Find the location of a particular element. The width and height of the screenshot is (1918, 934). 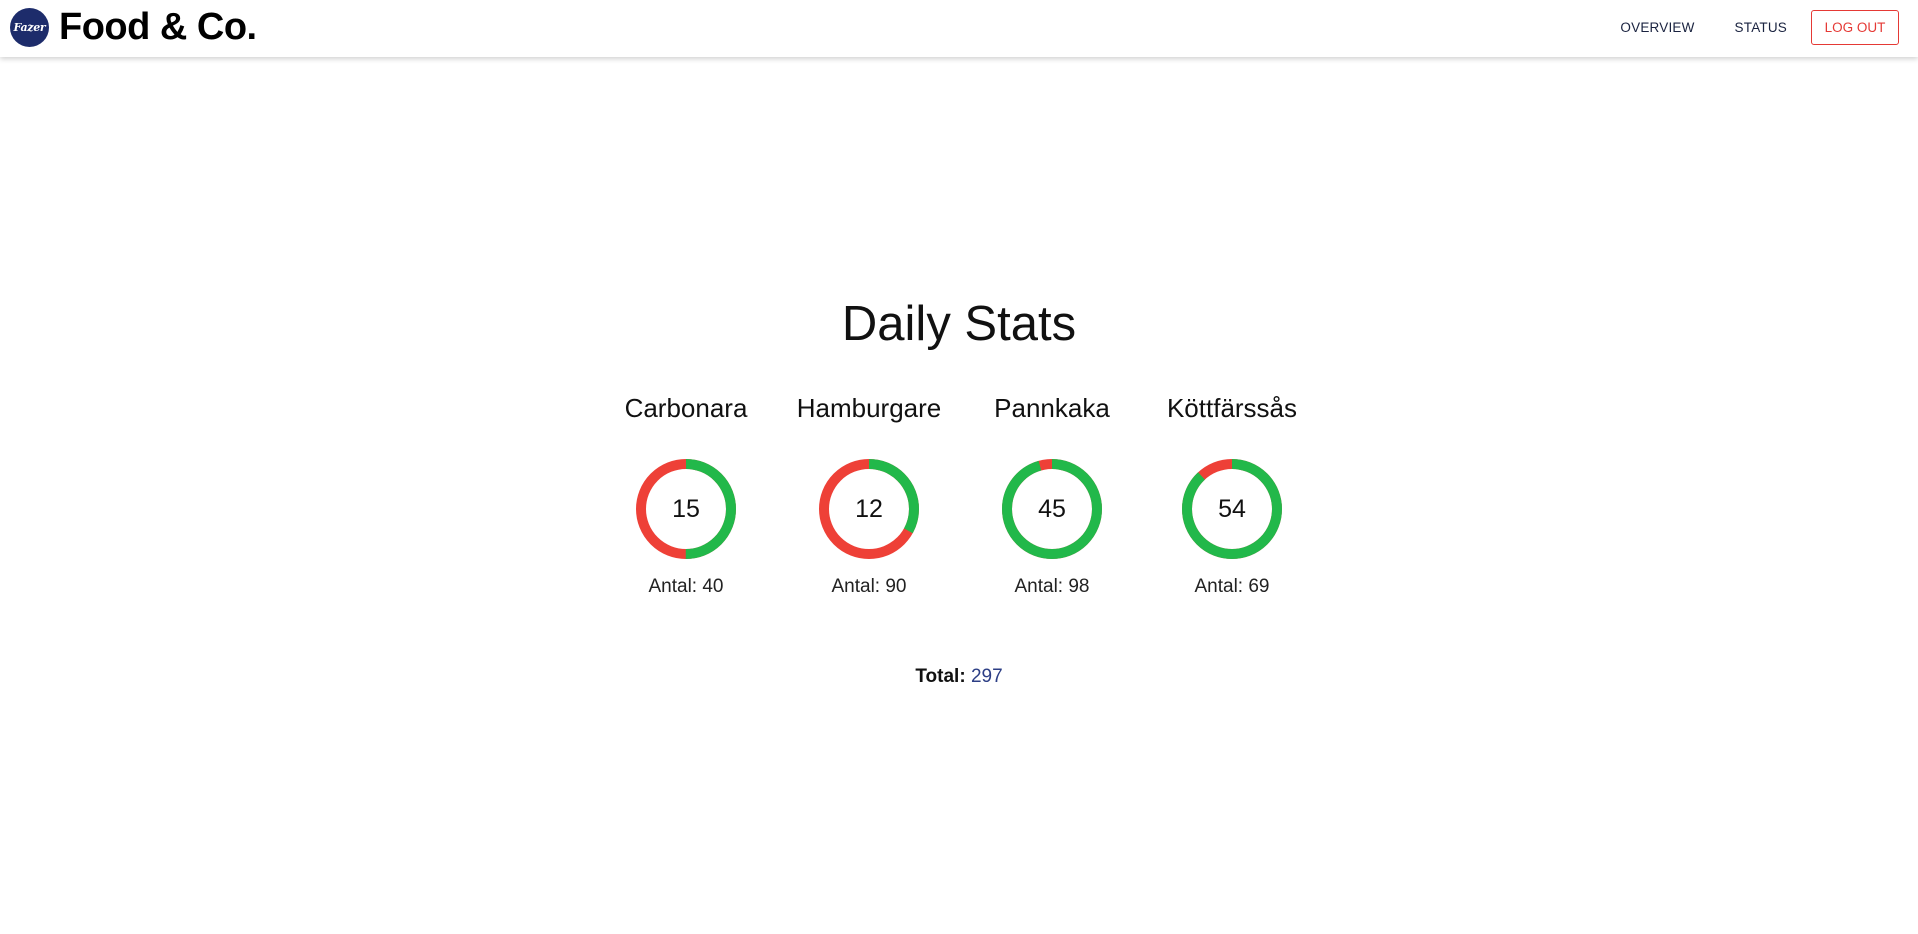

donut-value: 15 is located at coordinates (686, 509).